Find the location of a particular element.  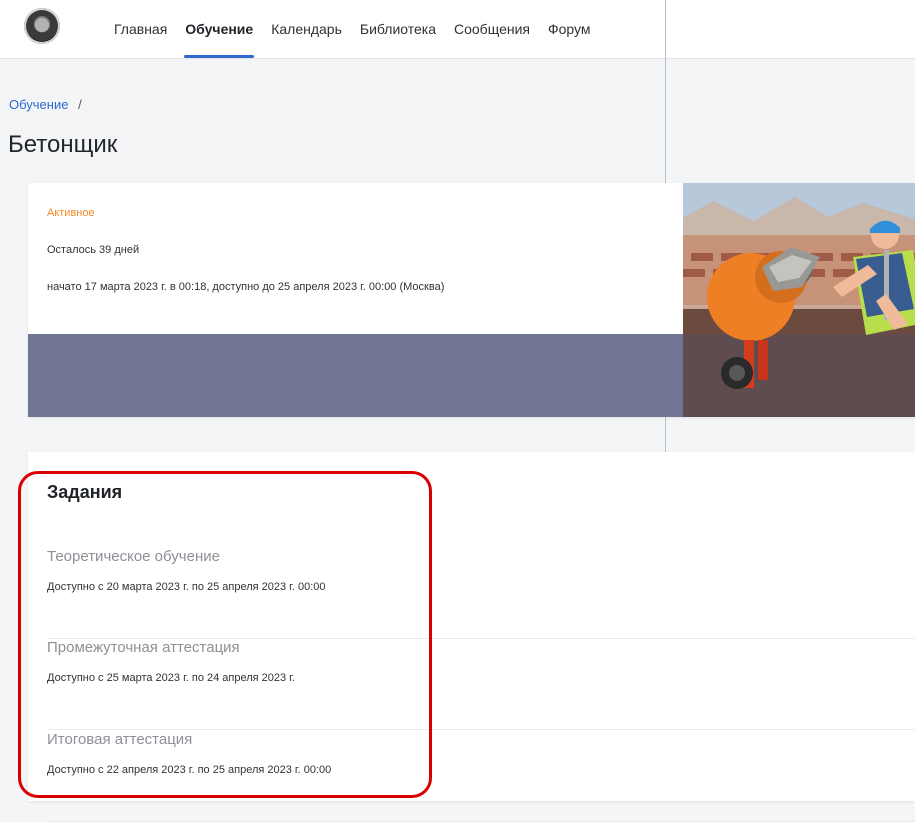

nav-item-library: Библиотека is located at coordinates (398, 29).